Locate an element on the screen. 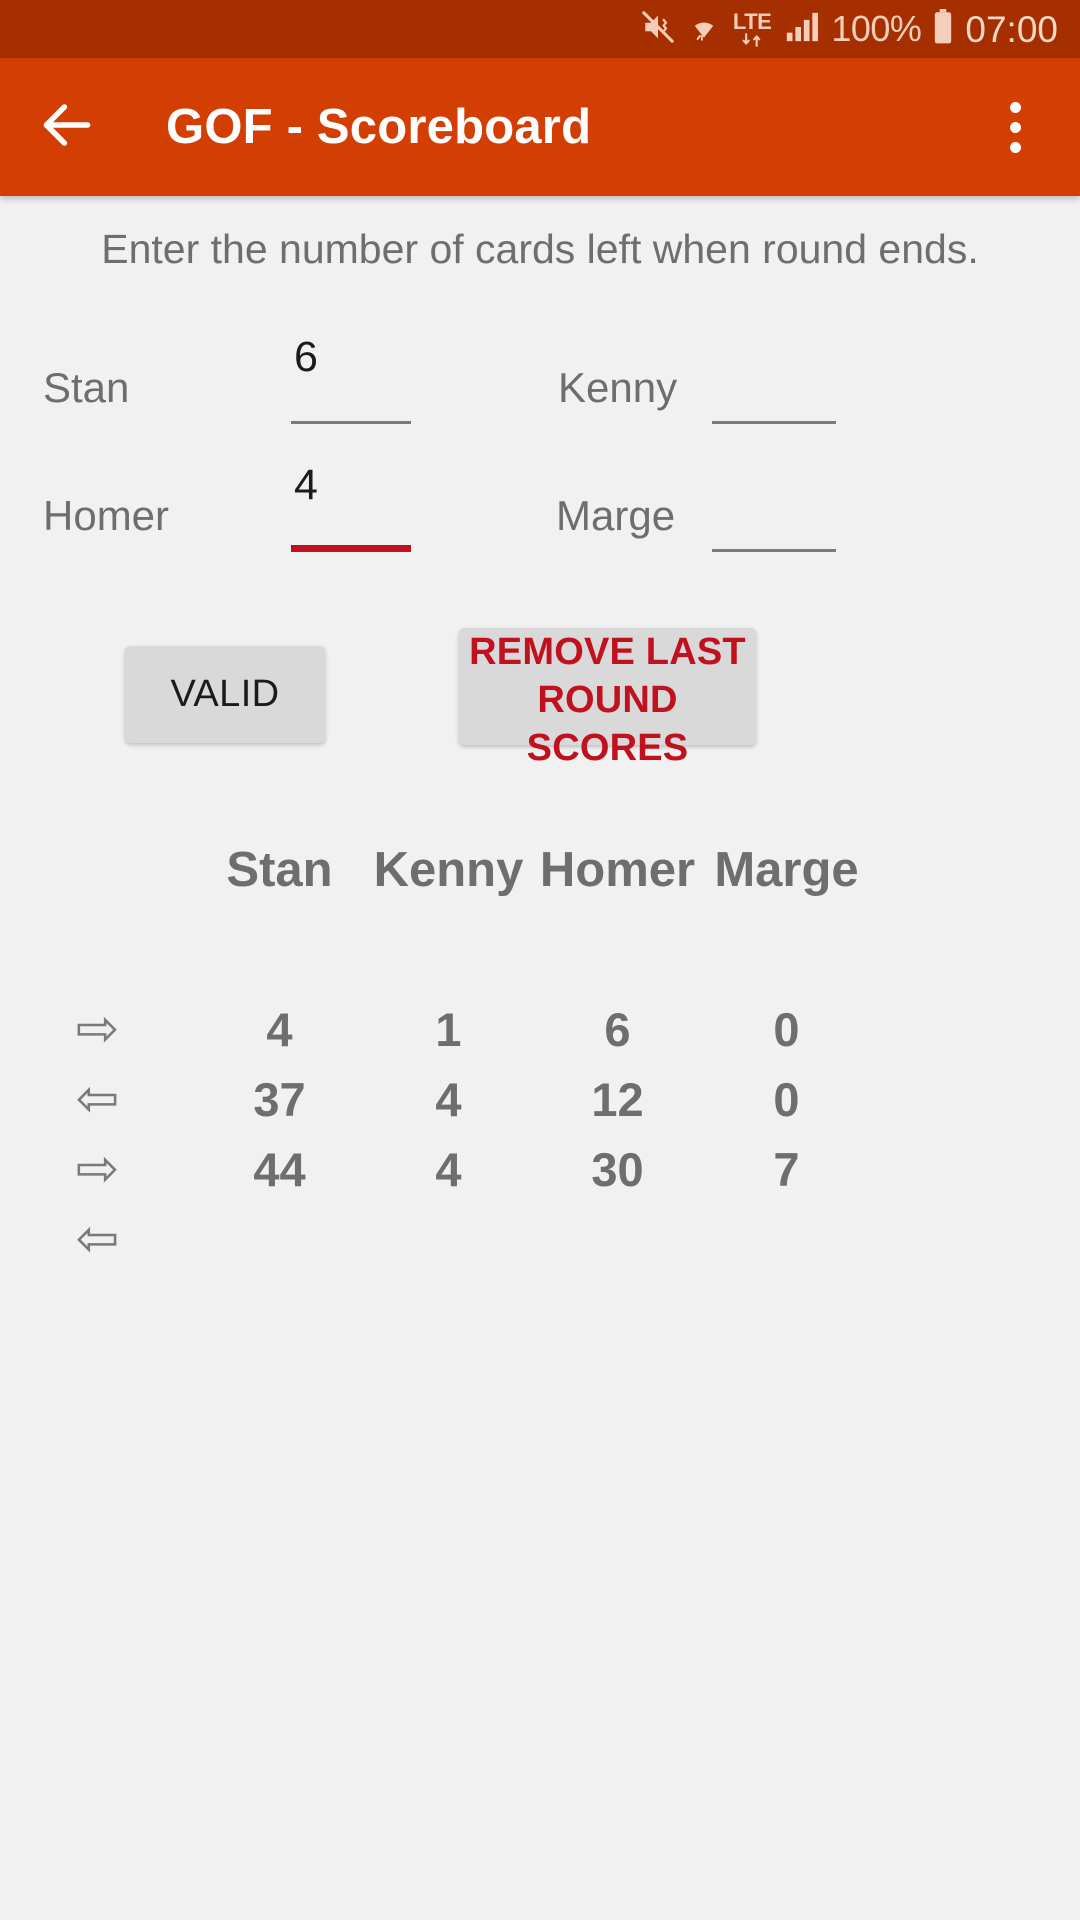 The width and height of the screenshot is (1080, 1920). score-input-stan: 6 is located at coordinates (351, 380).